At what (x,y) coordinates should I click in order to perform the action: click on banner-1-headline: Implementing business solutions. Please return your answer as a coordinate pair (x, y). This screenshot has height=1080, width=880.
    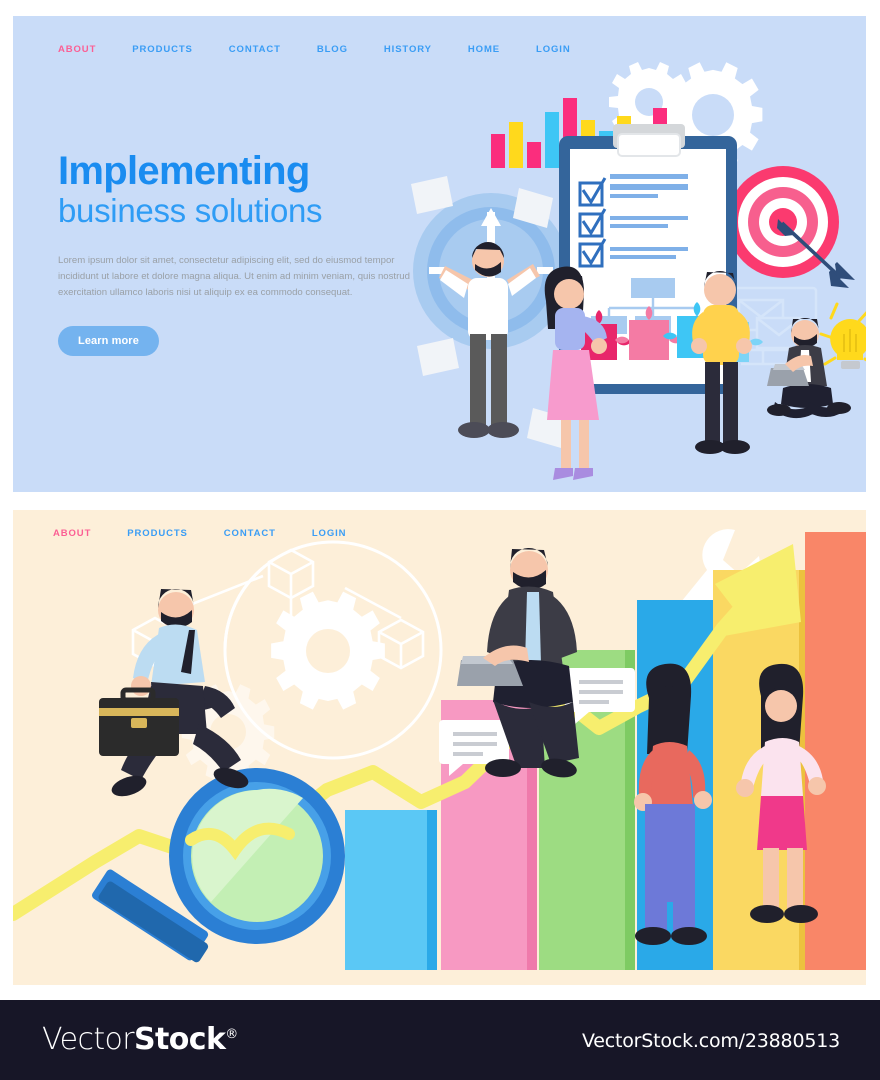
    Looking at the image, I should click on (238, 189).